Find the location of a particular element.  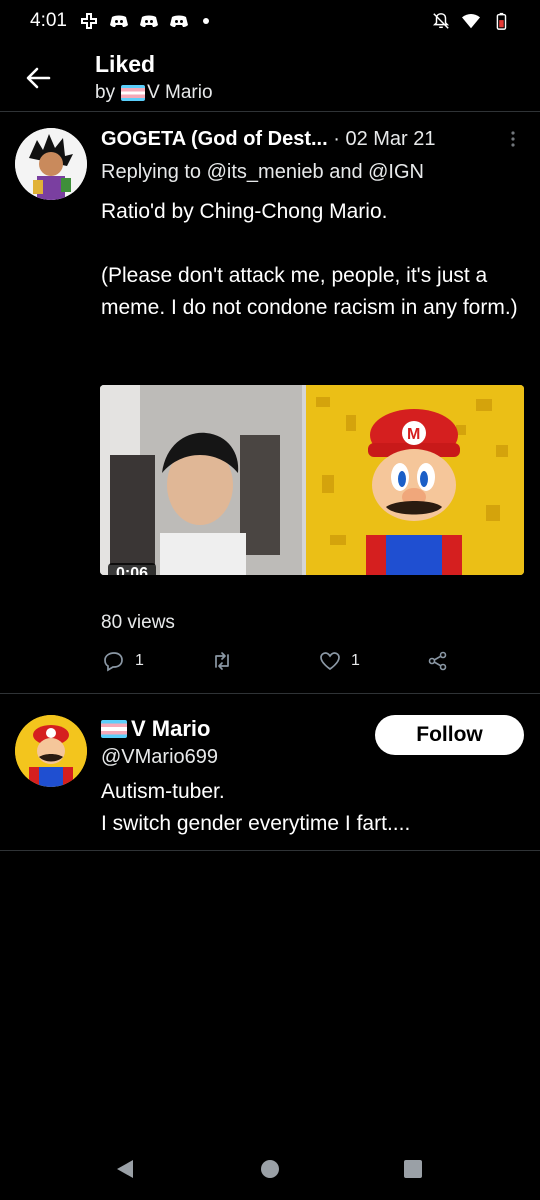

by-label: by is located at coordinates (105, 92).